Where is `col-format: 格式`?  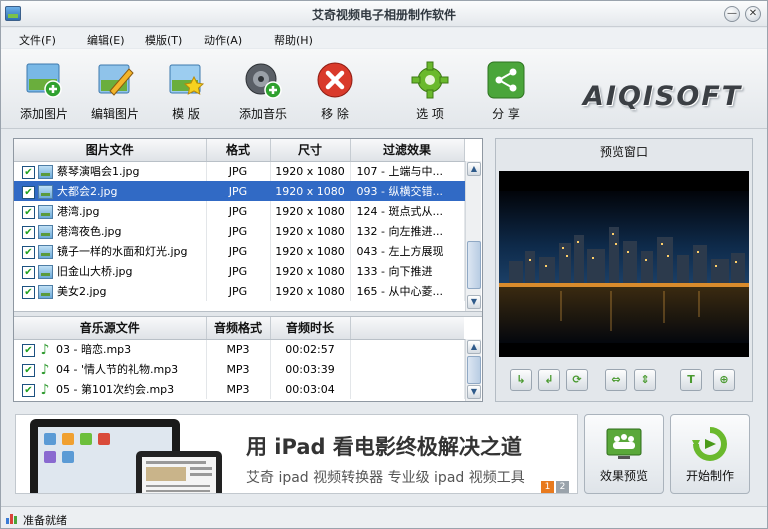 col-format: 格式 is located at coordinates (238, 150).